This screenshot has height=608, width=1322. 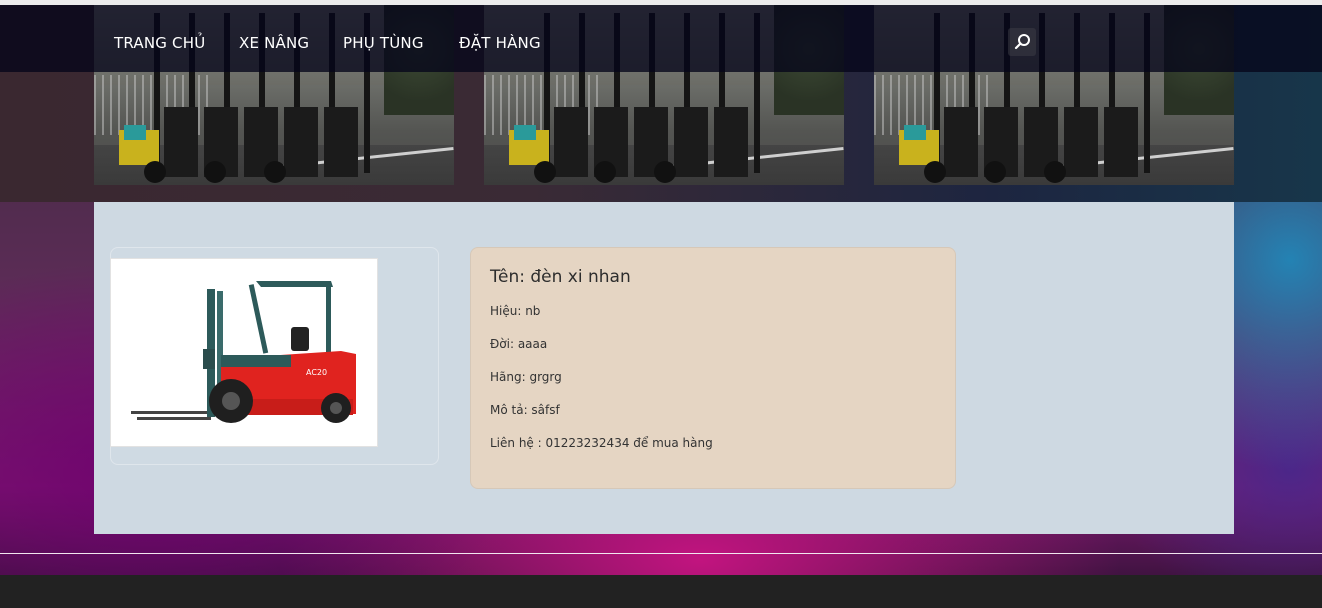 I want to click on nav-item-xe-nang: XE NÂNG, so click(x=274, y=43).